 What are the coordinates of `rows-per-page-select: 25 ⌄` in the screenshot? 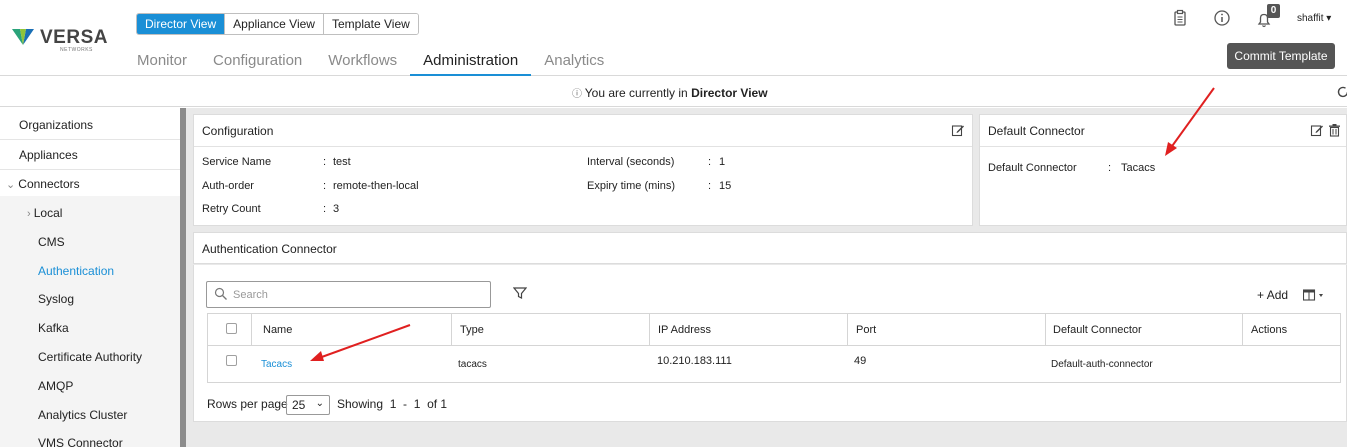 It's located at (308, 405).